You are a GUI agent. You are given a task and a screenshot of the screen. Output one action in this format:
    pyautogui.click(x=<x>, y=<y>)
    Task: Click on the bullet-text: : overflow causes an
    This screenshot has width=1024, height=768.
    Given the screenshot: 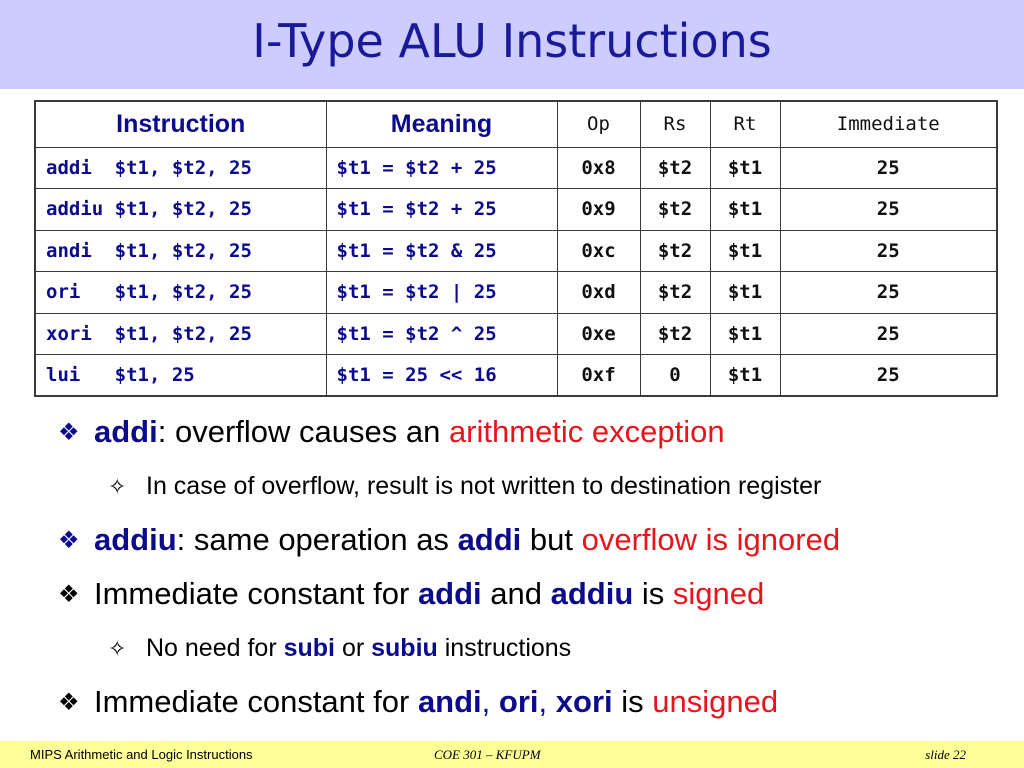 What is the action you would take?
    pyautogui.click(x=303, y=431)
    